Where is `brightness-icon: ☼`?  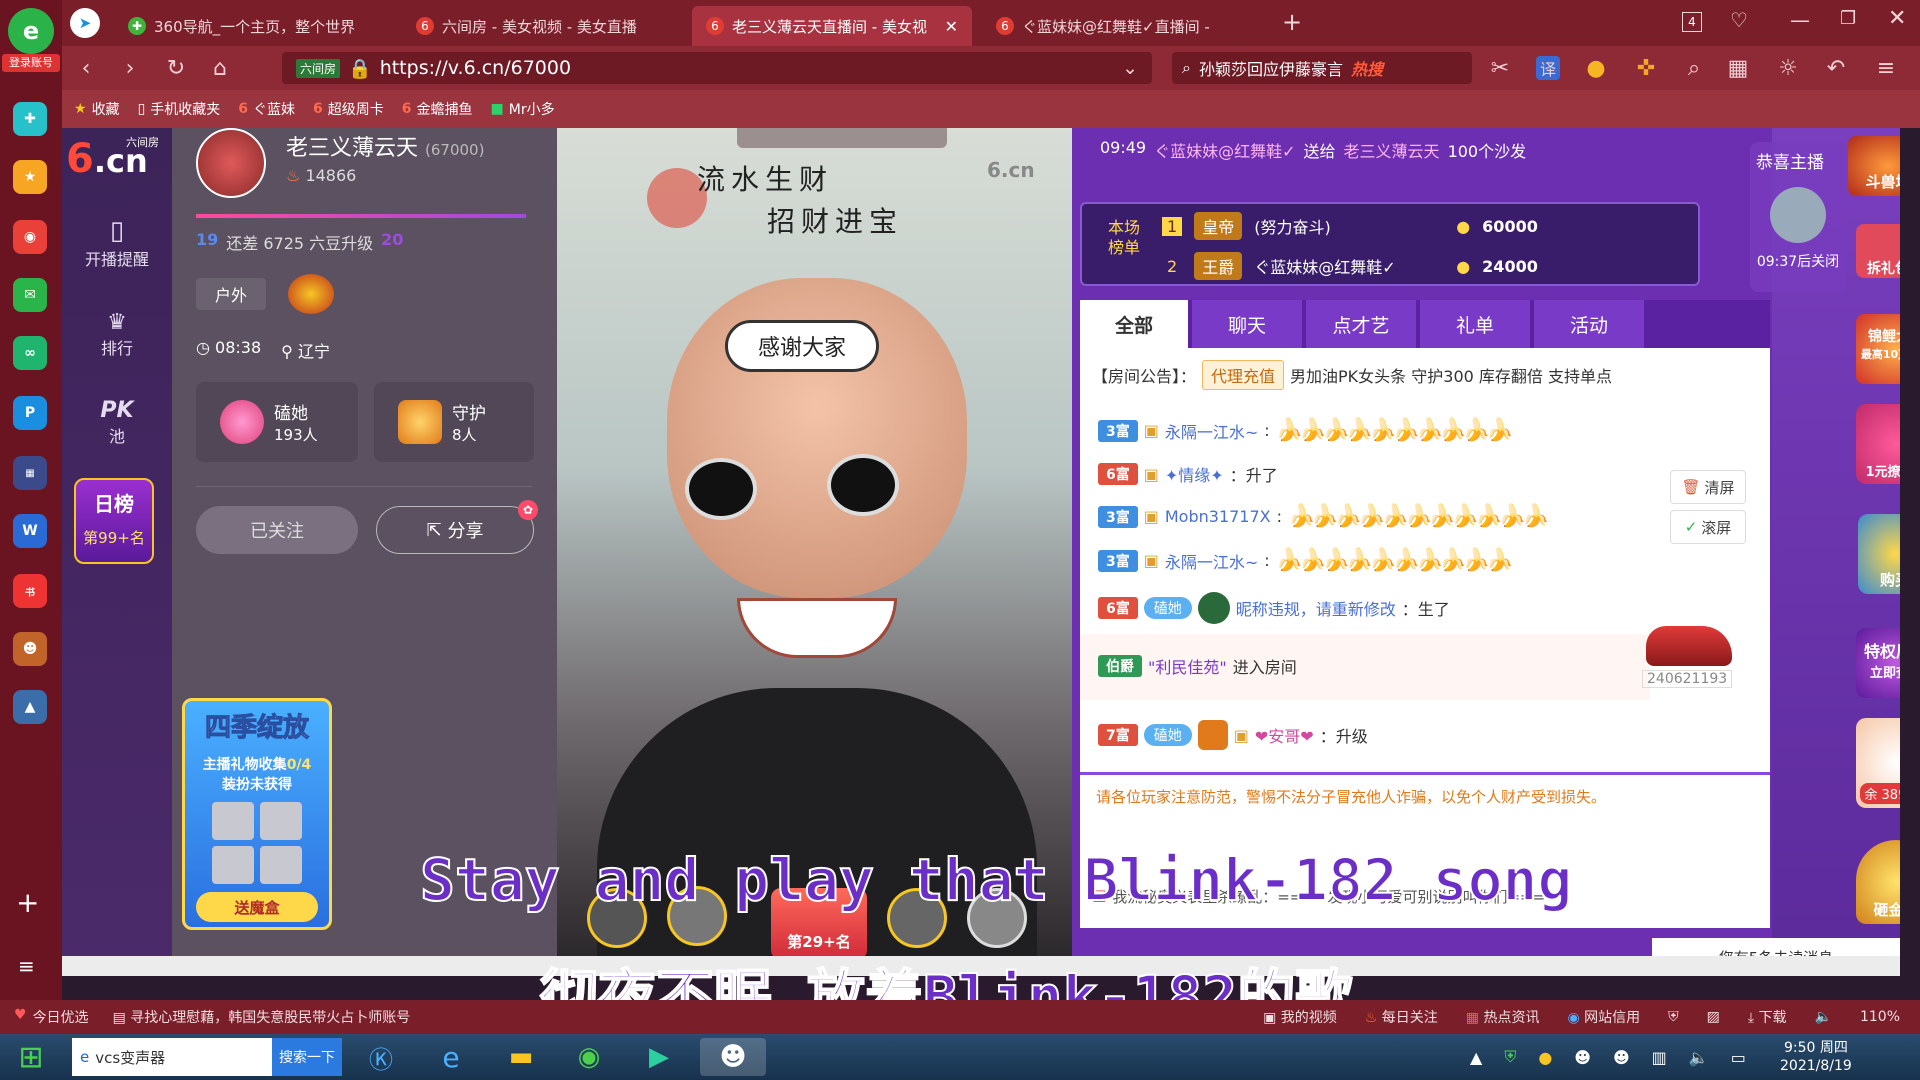
brightness-icon: ☼ is located at coordinates (1788, 68).